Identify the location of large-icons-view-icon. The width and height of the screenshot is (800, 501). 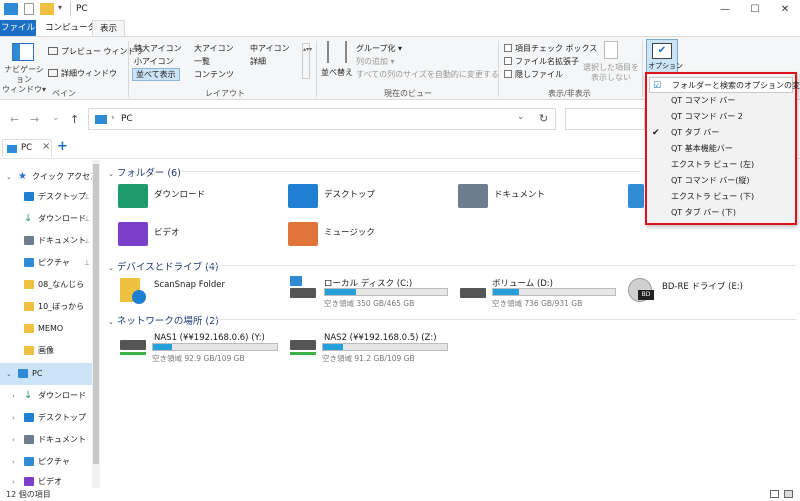
(788, 494).